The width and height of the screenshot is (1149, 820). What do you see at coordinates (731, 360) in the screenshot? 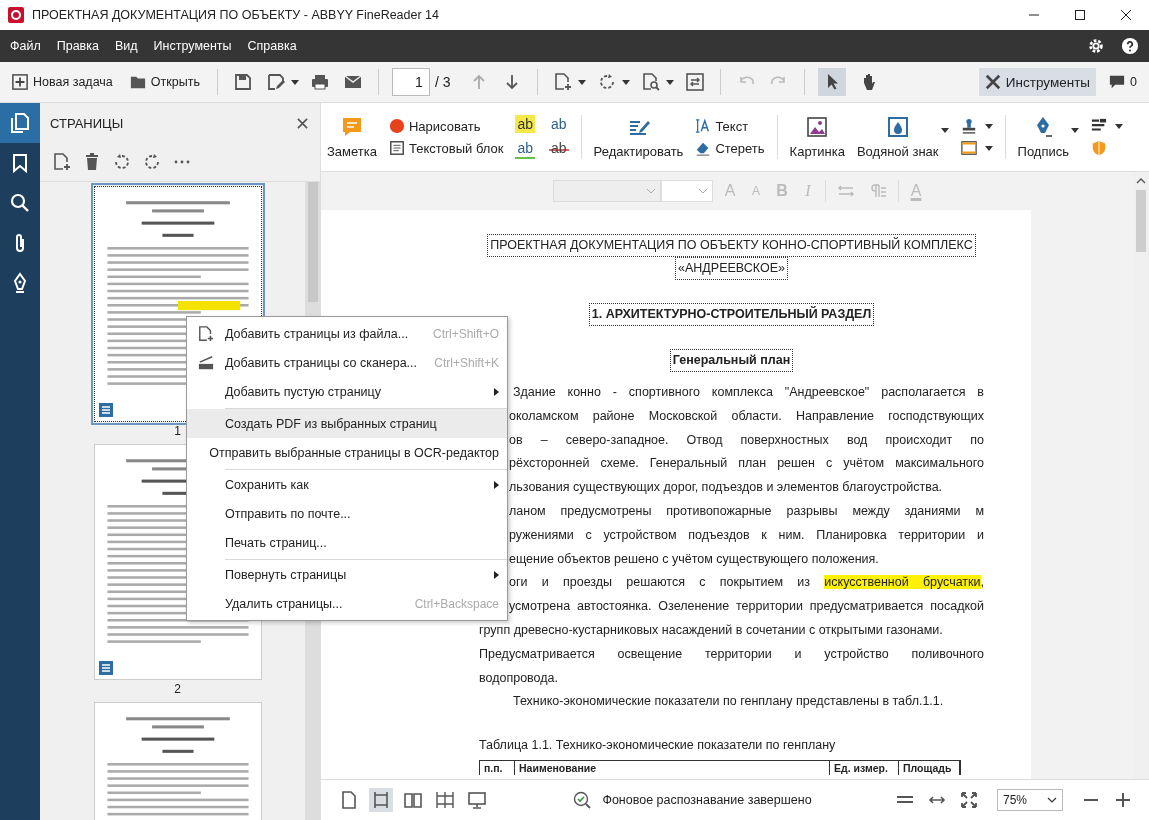
I see `document-text: Генеральный план` at bounding box center [731, 360].